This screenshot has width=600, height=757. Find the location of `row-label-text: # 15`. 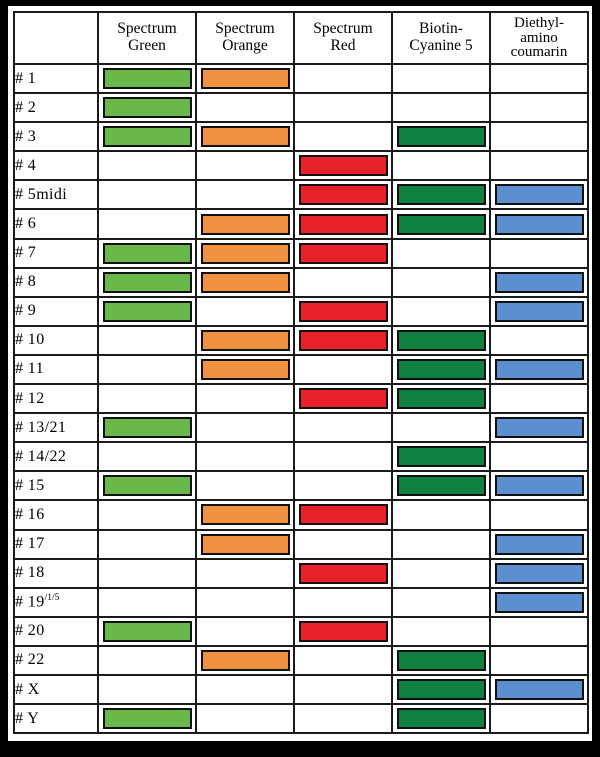

row-label-text: # 15 is located at coordinates (30, 485).